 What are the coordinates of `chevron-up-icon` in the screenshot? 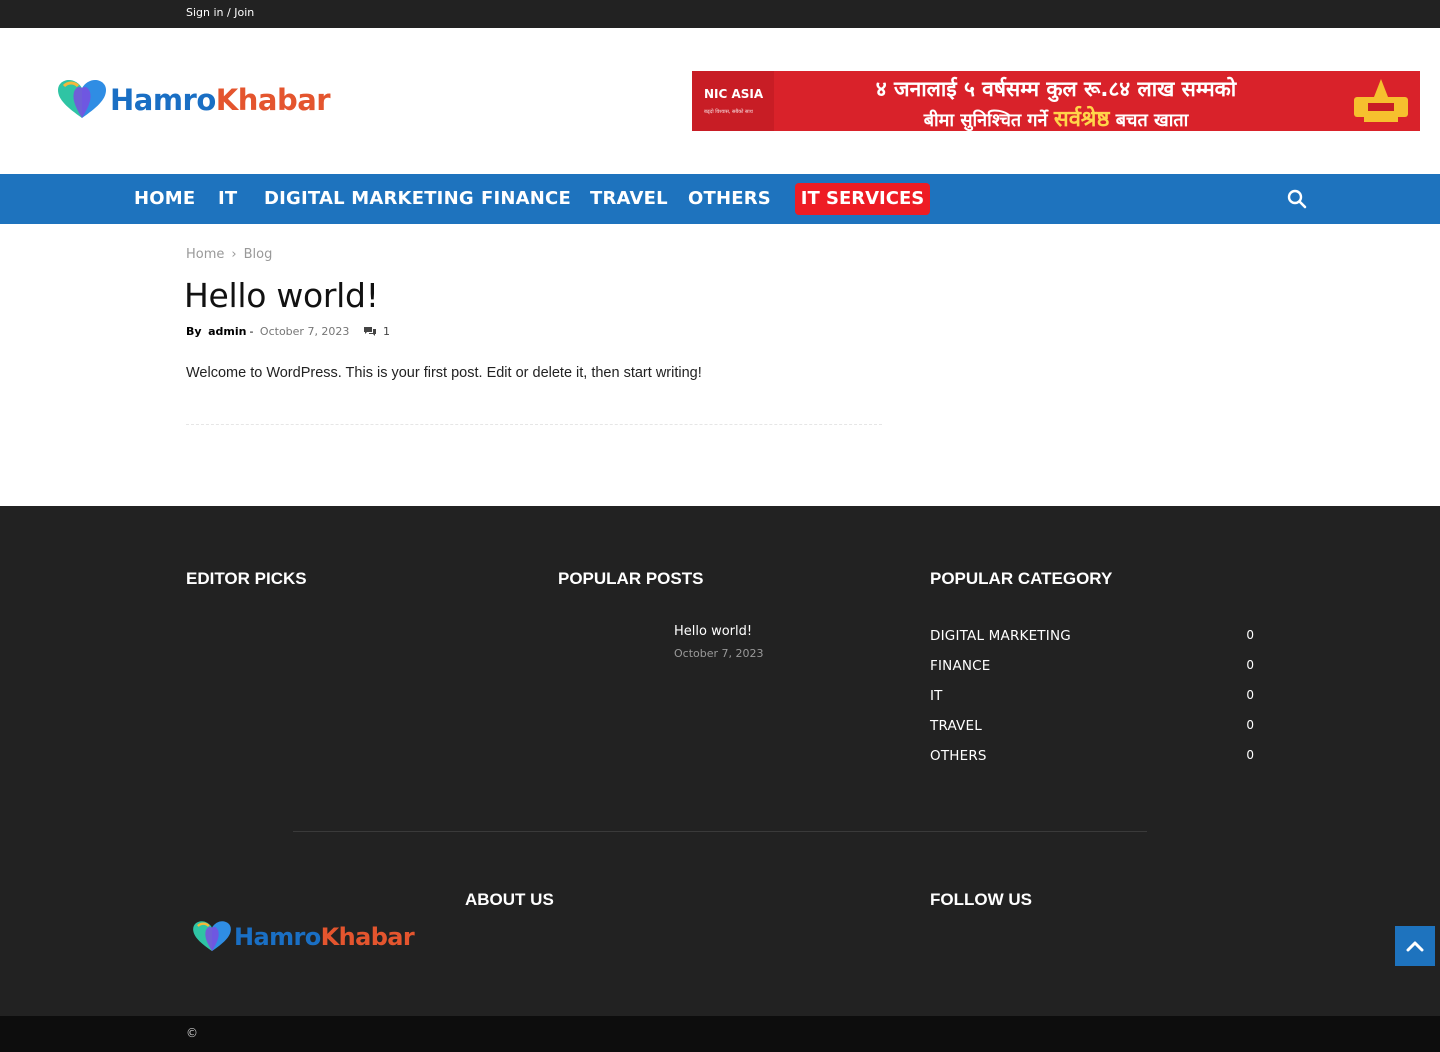 It's located at (1415, 946).